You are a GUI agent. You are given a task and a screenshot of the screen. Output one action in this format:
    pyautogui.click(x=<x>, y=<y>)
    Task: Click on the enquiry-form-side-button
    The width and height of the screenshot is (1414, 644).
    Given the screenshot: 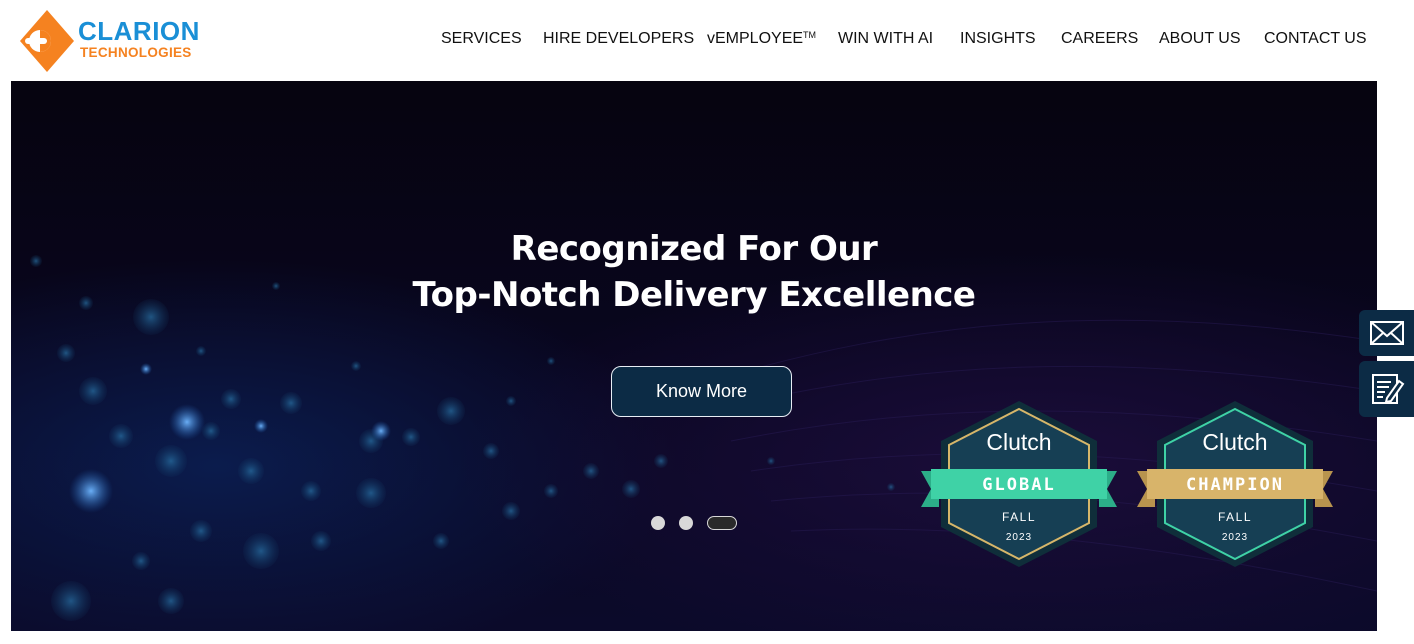 What is the action you would take?
    pyautogui.click(x=1386, y=389)
    